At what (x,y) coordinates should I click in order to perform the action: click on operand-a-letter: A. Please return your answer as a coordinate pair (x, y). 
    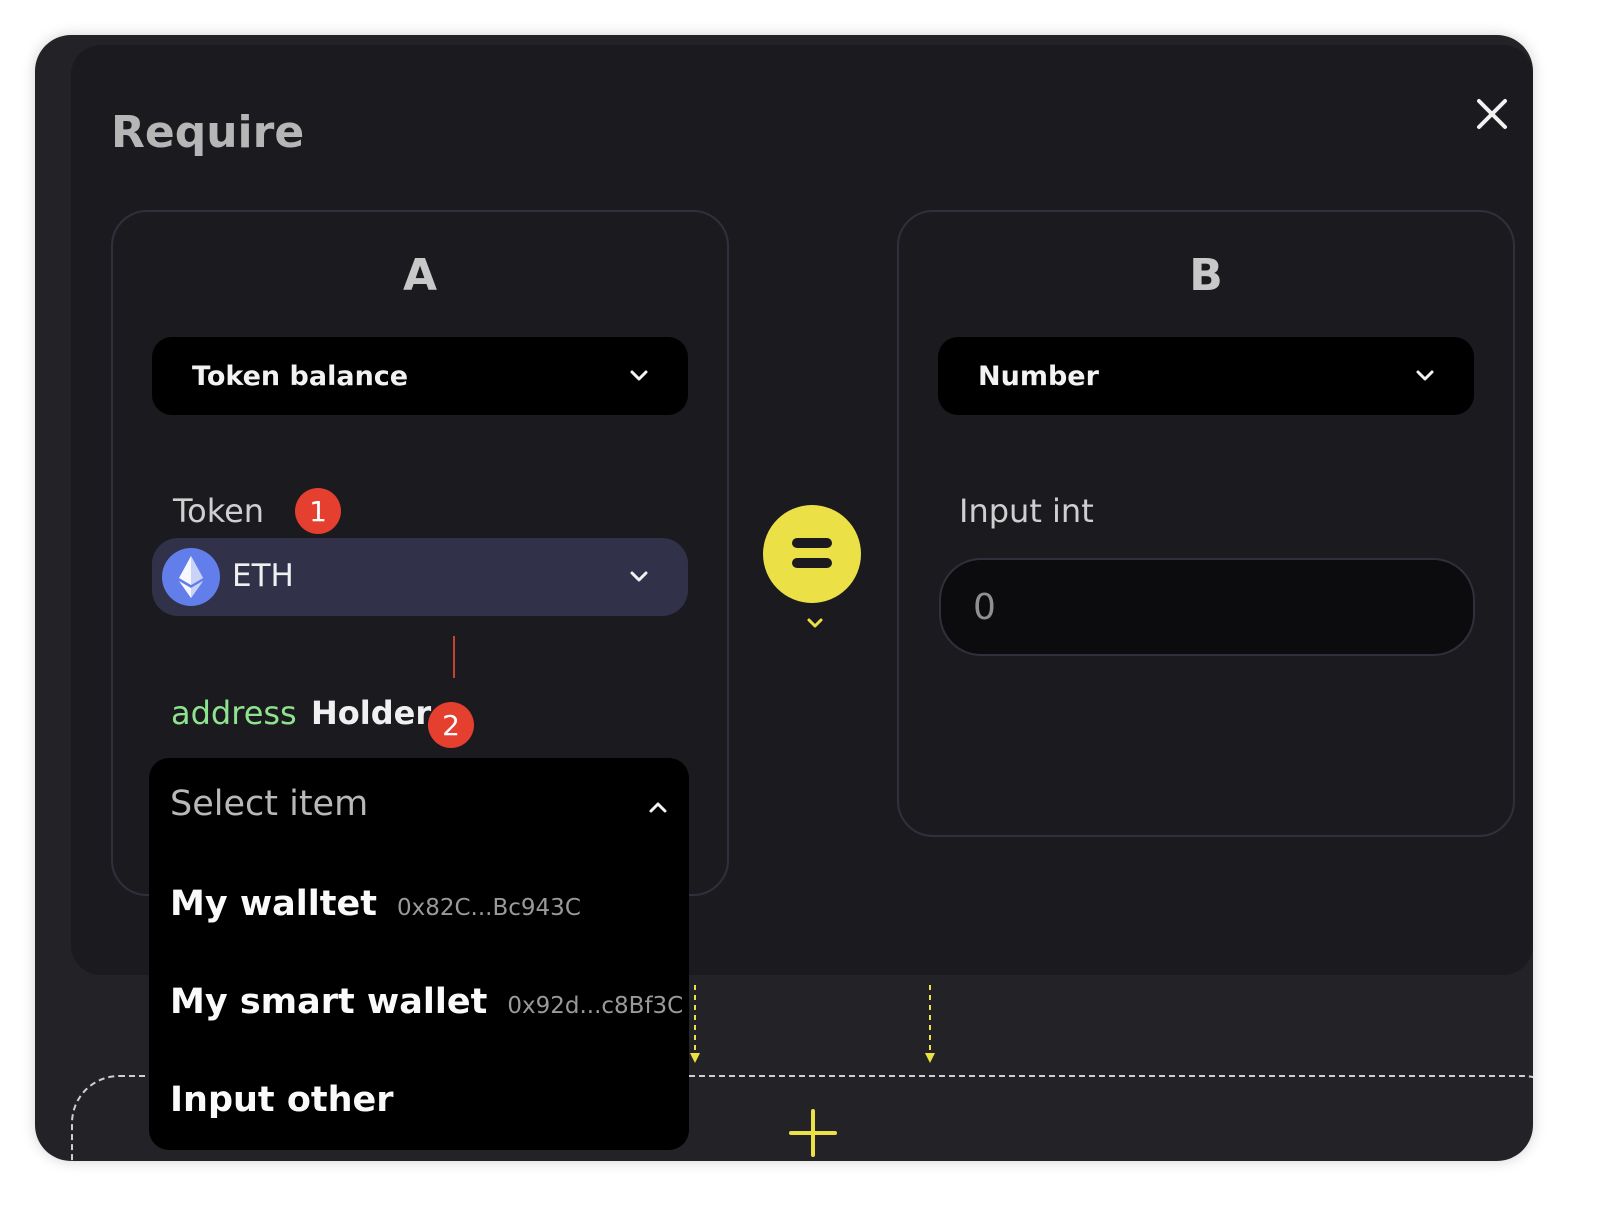
    Looking at the image, I should click on (420, 275).